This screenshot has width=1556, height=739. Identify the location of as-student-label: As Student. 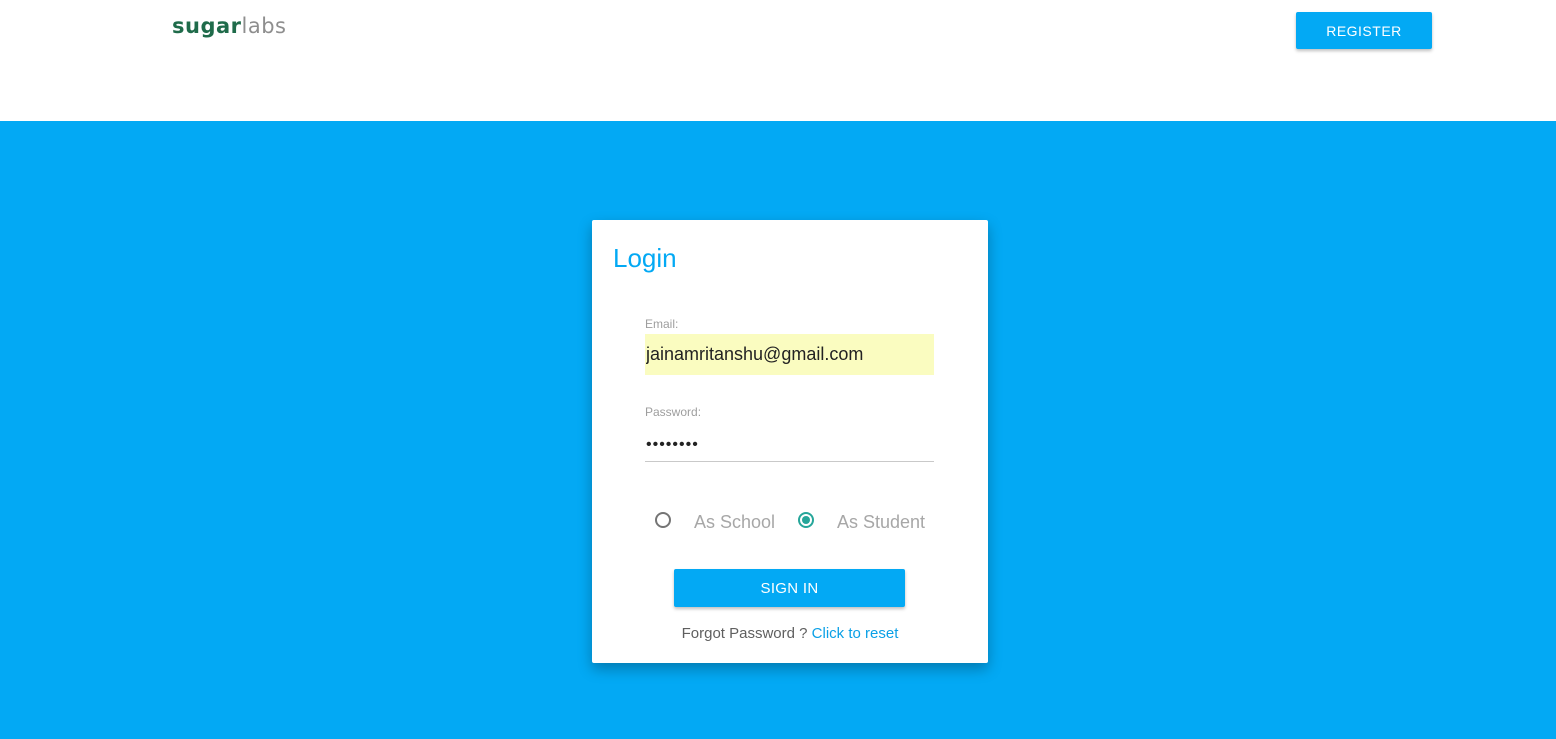
(881, 522).